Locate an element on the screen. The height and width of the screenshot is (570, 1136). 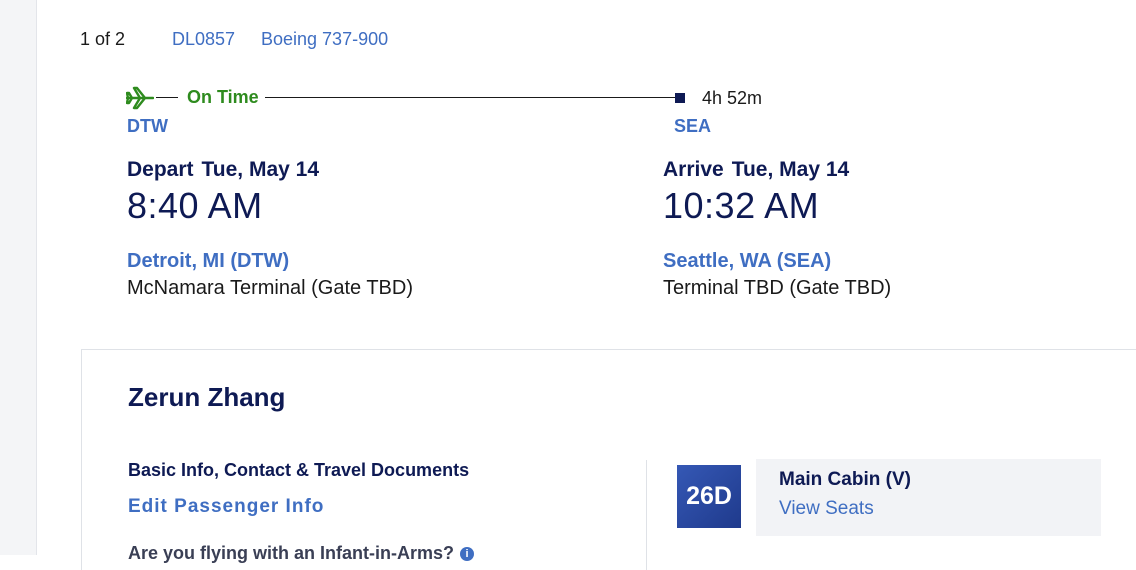
view-seats-link: View Seats is located at coordinates (826, 509).